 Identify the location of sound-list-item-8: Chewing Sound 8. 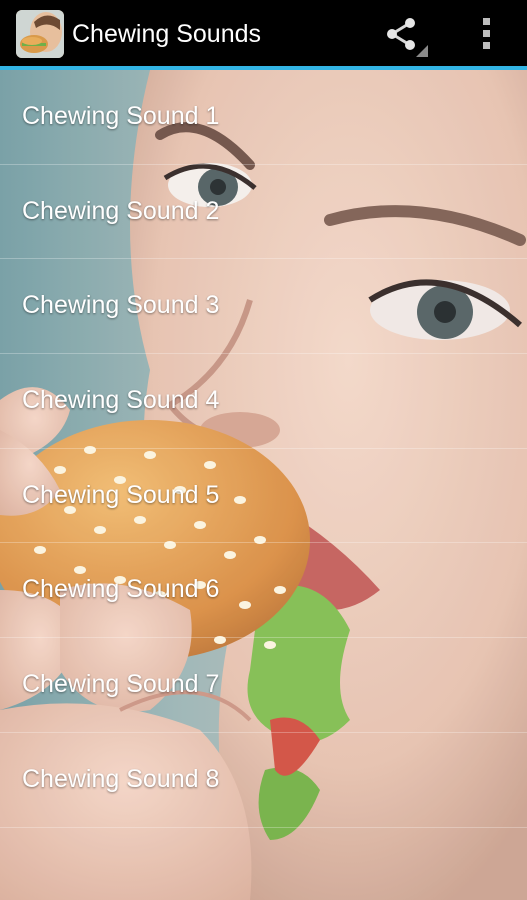
(263, 780).